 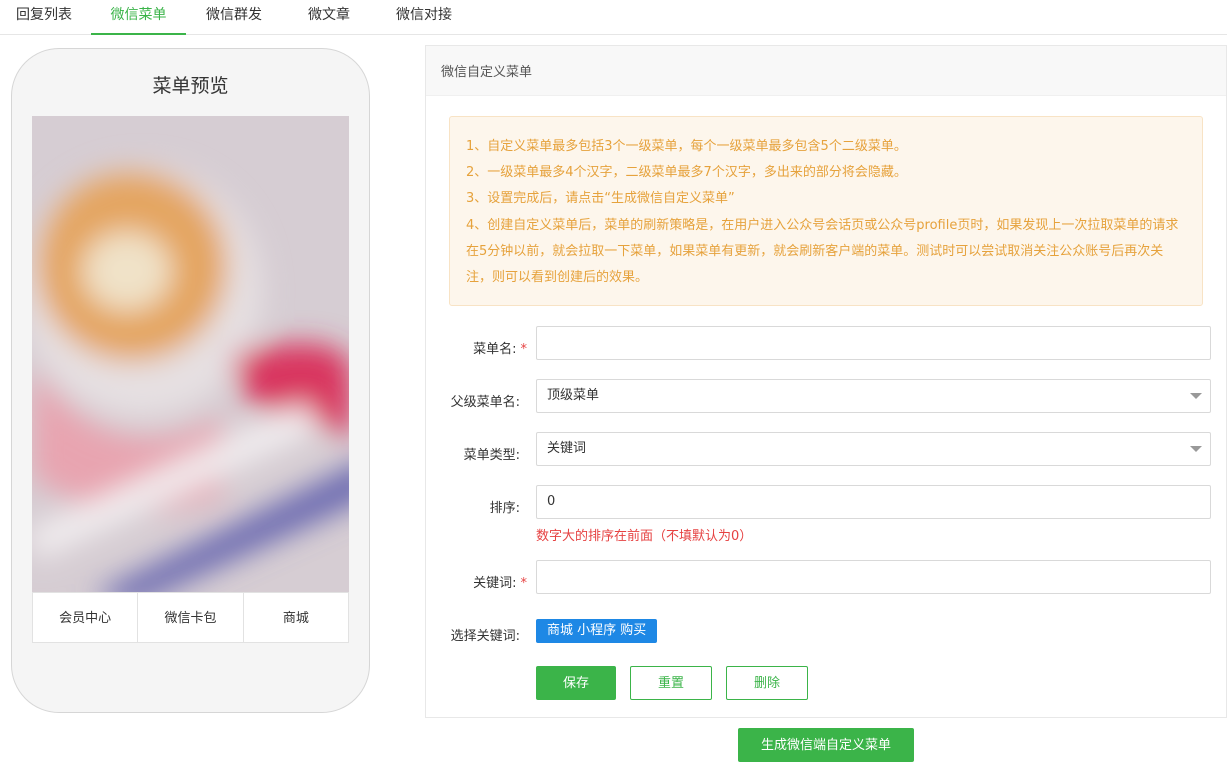 I want to click on reset-button: 重置, so click(x=671, y=683).